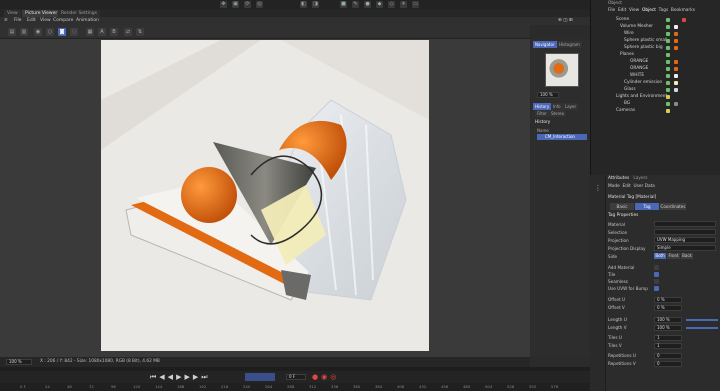  I want to click on channel-alpha-icon: ○, so click(50, 32).